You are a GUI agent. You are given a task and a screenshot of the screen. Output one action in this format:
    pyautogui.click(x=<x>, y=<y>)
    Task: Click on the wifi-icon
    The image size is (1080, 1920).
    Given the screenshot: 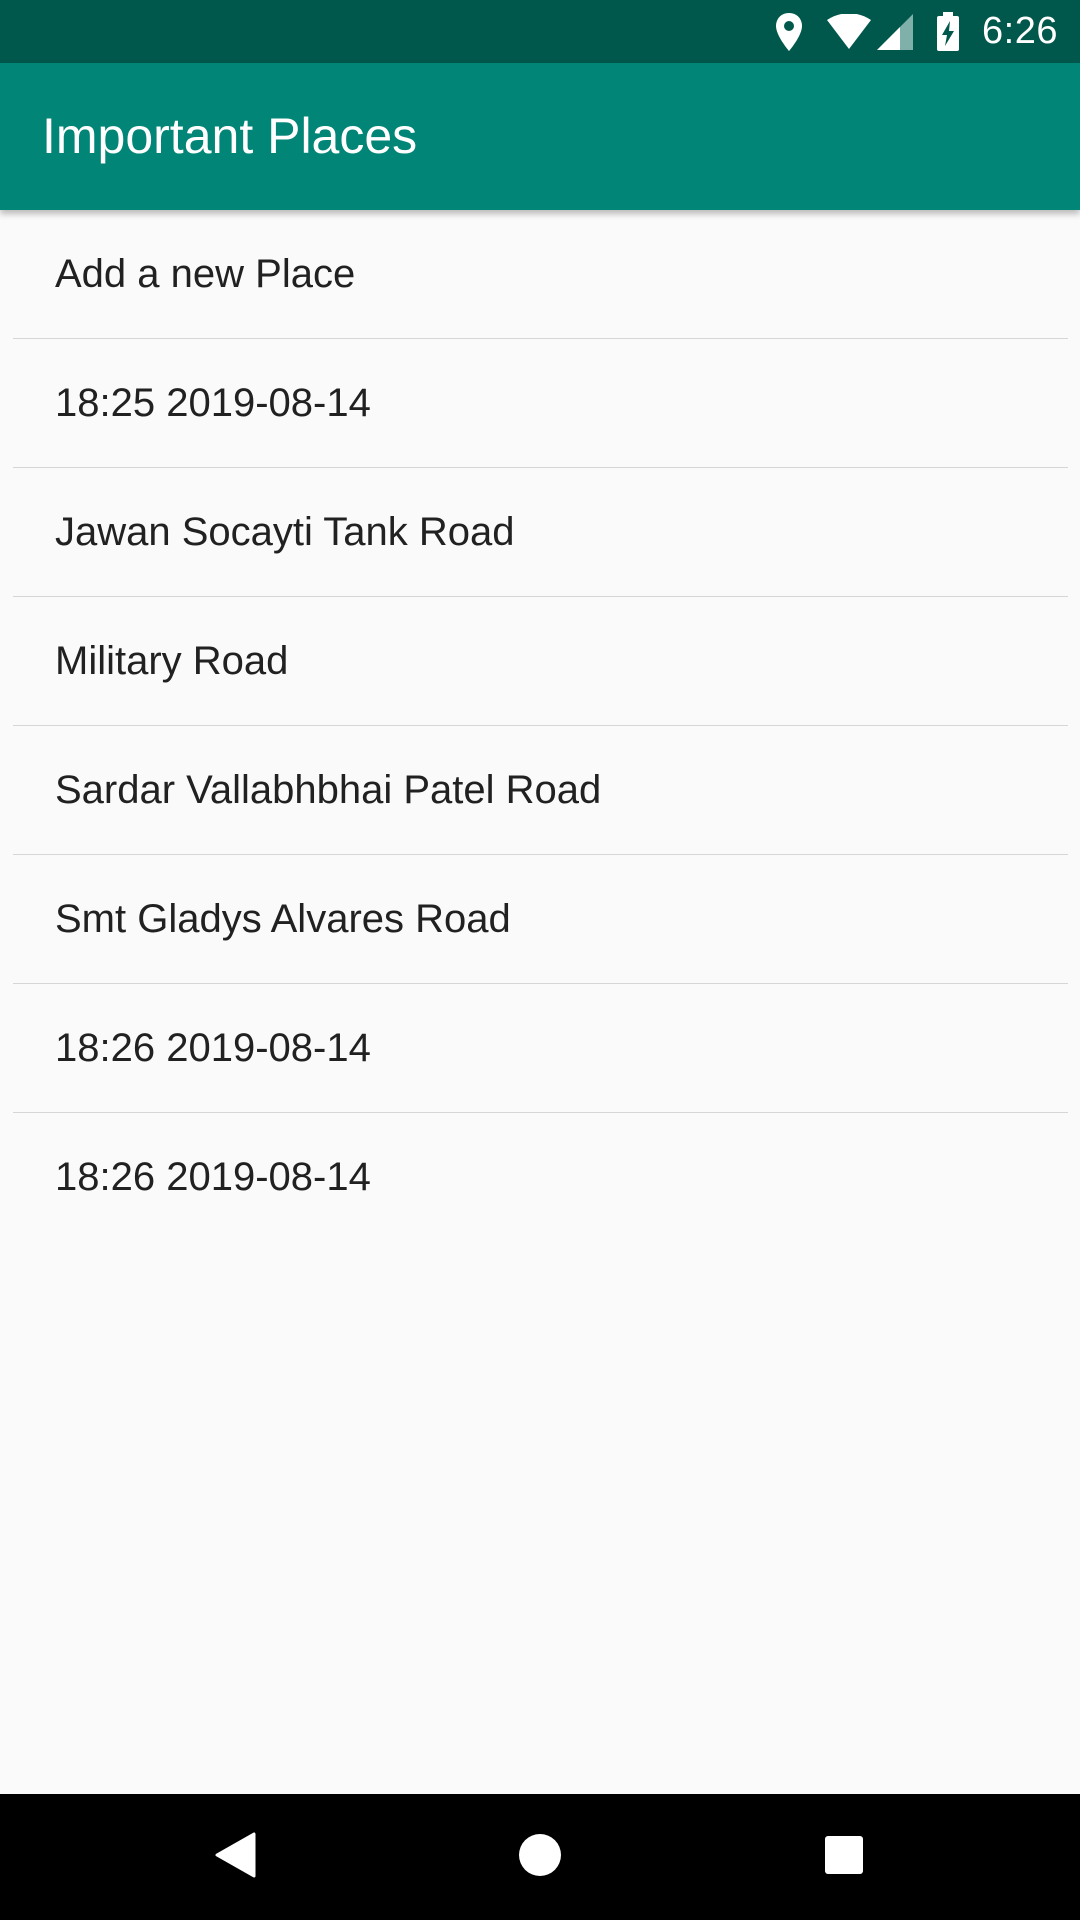 What is the action you would take?
    pyautogui.click(x=849, y=31)
    